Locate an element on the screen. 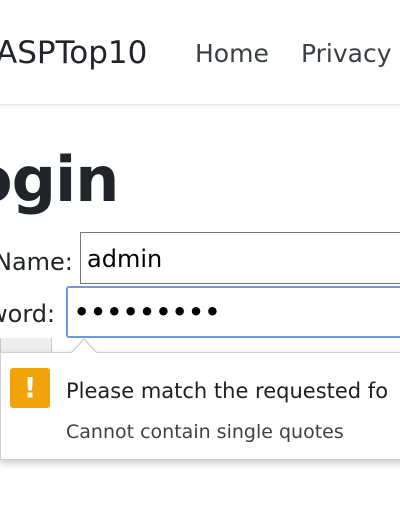  warning-icon: ! is located at coordinates (30, 388).